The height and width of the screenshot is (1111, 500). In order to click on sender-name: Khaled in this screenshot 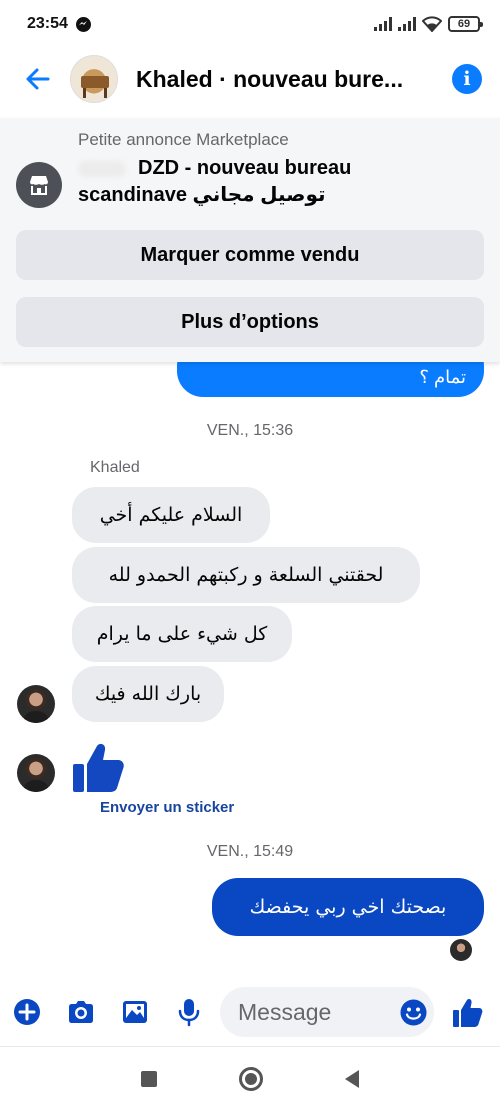, I will do `click(115, 467)`.